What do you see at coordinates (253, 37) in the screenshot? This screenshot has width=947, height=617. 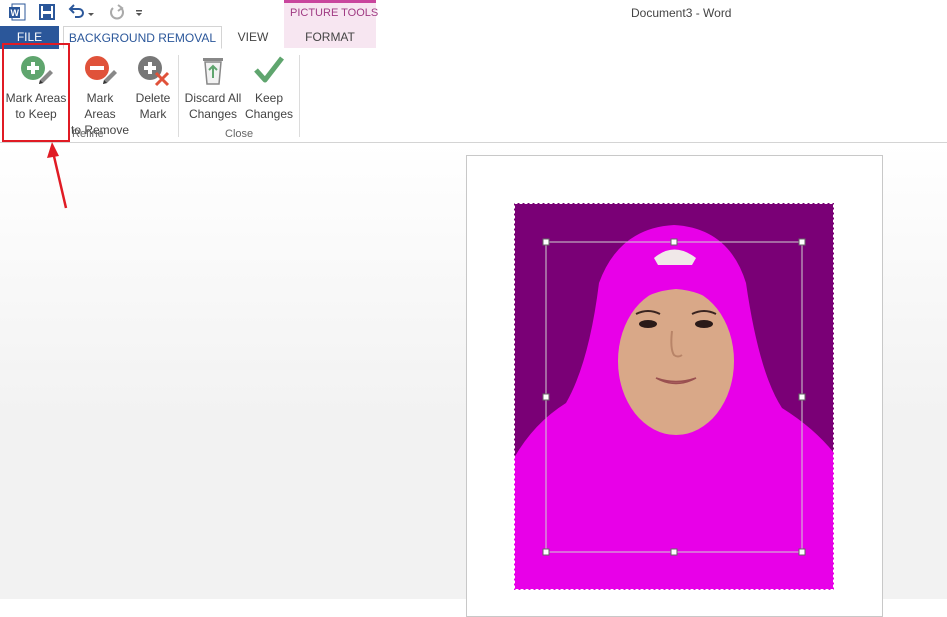 I see `tab-view: VIEW` at bounding box center [253, 37].